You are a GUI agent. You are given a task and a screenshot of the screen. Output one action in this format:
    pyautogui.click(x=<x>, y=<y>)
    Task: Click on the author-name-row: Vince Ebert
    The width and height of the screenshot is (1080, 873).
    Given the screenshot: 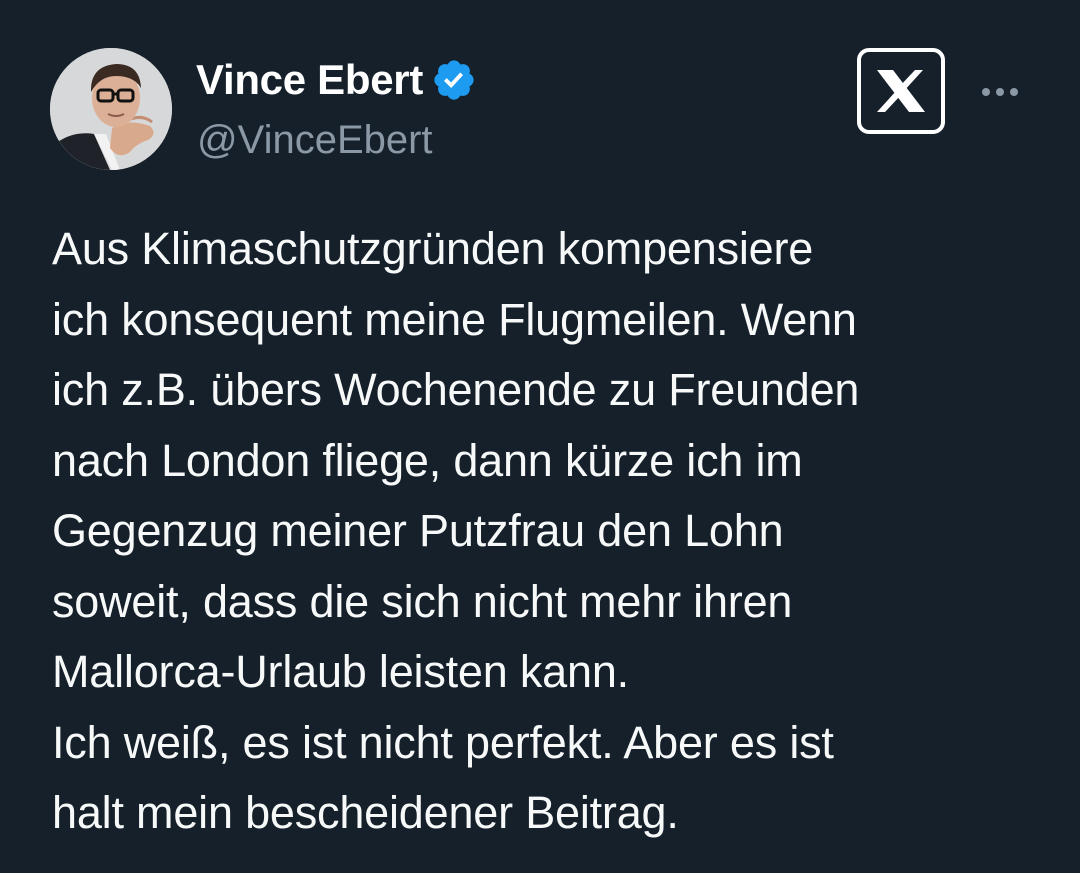 What is the action you would take?
    pyautogui.click(x=336, y=80)
    